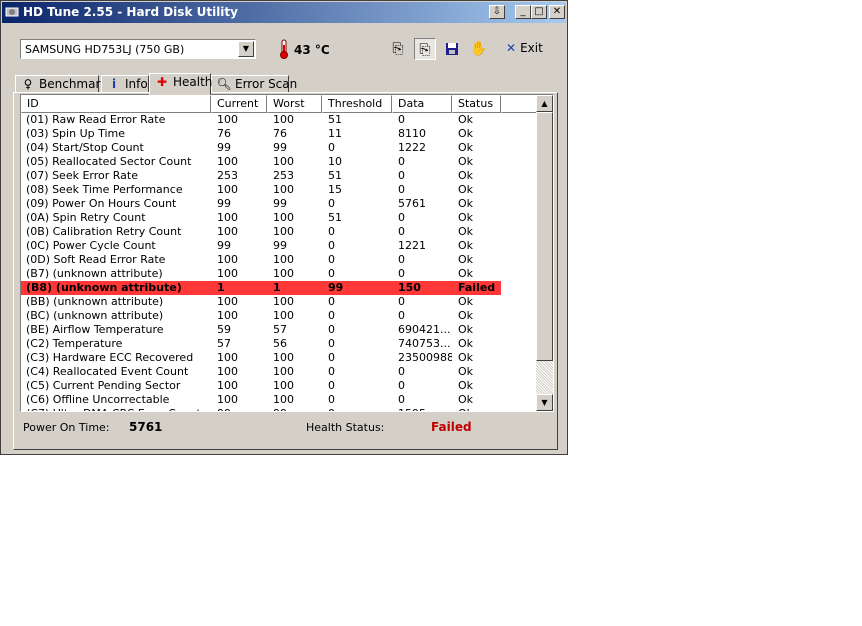 The image size is (862, 626). I want to click on table-row: (0B) Calibration Retry Count 100 100 0 0 Ok, so click(279, 232).